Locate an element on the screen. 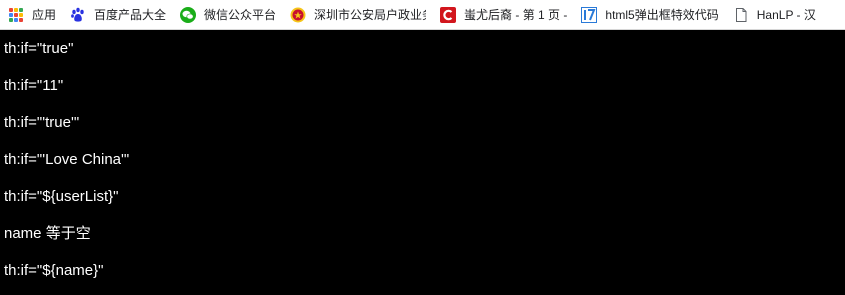 Image resolution: width=845 pixels, height=295 pixels. output-line: th:if="${userList}" is located at coordinates (61, 196).